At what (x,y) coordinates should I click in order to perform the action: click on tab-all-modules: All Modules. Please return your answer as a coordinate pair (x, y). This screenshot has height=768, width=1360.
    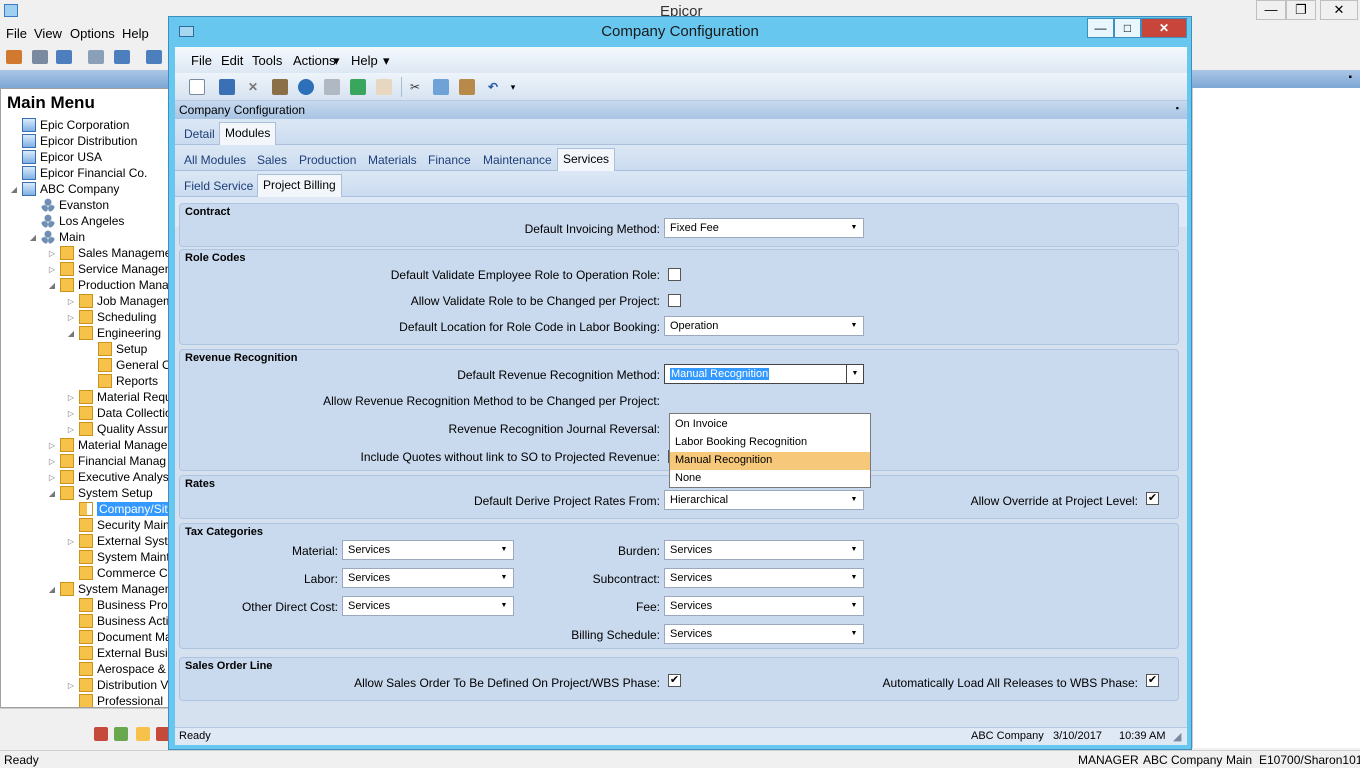
    Looking at the image, I should click on (215, 160).